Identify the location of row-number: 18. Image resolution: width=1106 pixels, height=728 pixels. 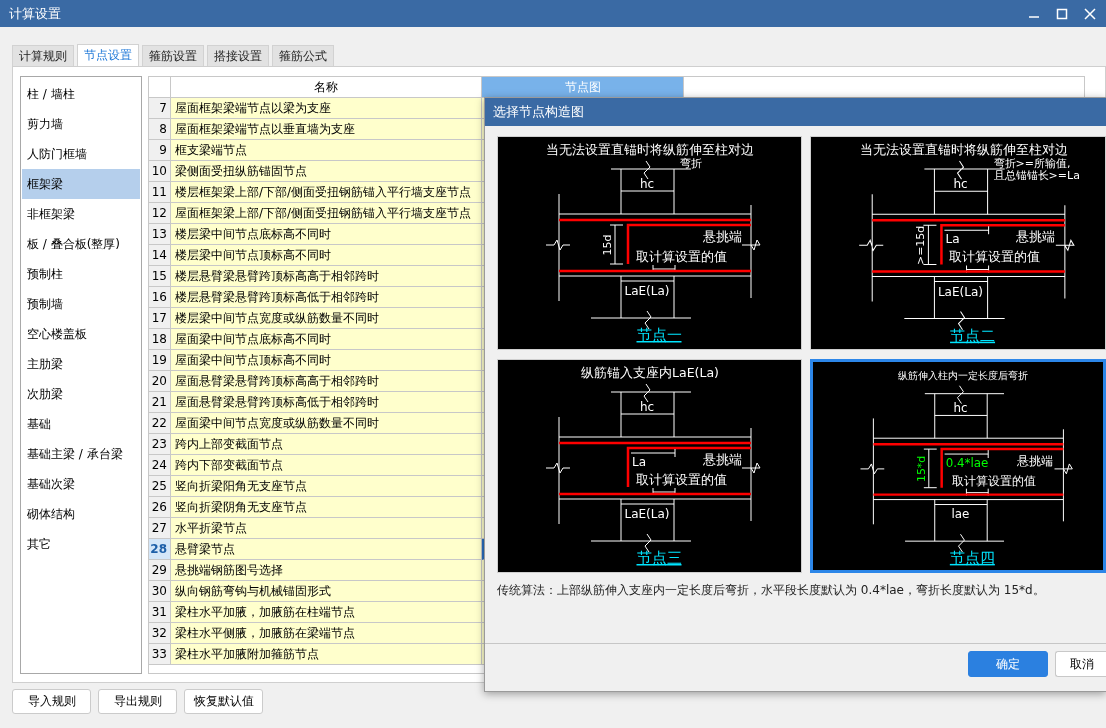
(160, 339).